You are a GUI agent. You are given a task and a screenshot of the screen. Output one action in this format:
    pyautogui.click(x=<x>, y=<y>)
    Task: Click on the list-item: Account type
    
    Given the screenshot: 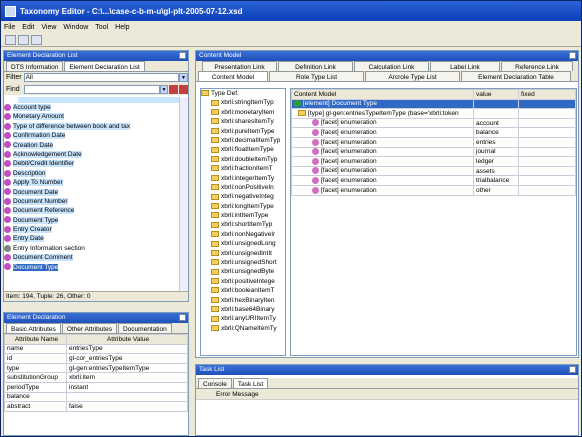 What is the action you would take?
    pyautogui.click(x=96, y=107)
    